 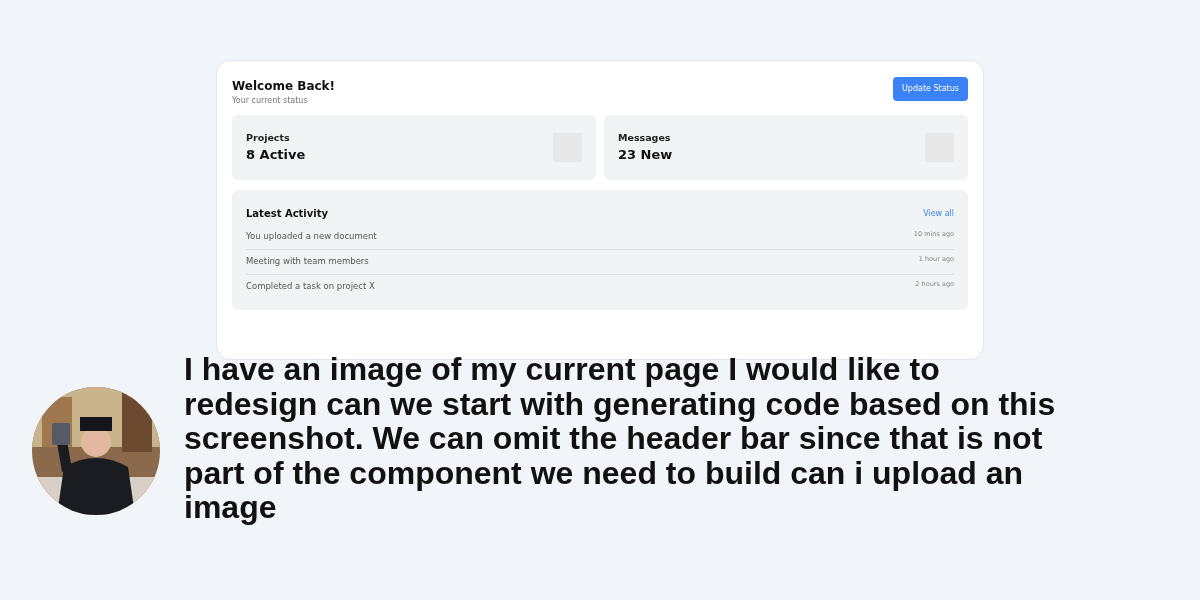 I want to click on stat-value: 23 New, so click(x=645, y=154).